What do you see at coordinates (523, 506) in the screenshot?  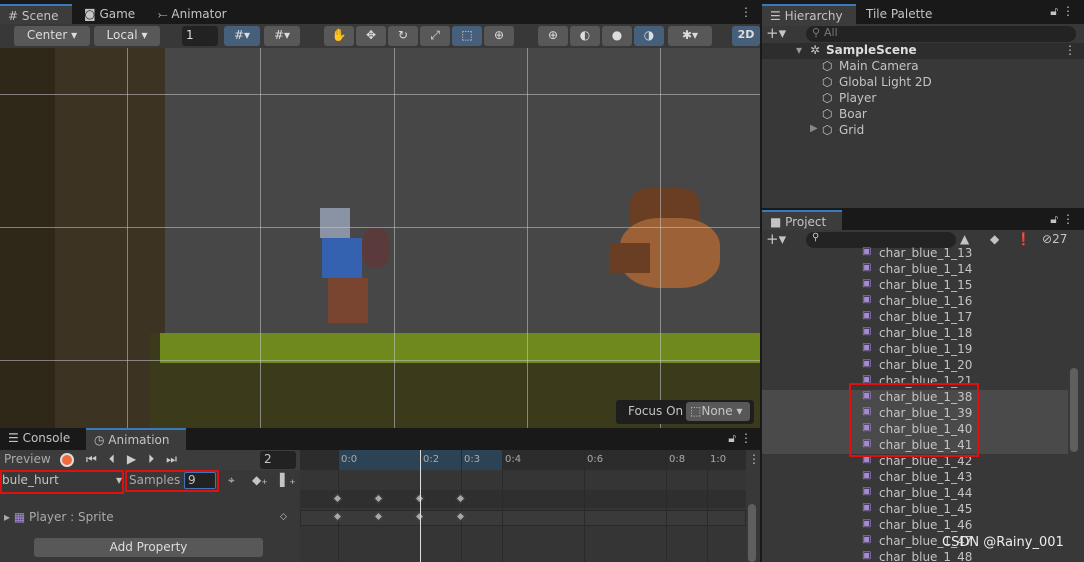 I see `timeline: 0:0 0:2 0:3 0:4 0:6 0:8 1:0` at bounding box center [523, 506].